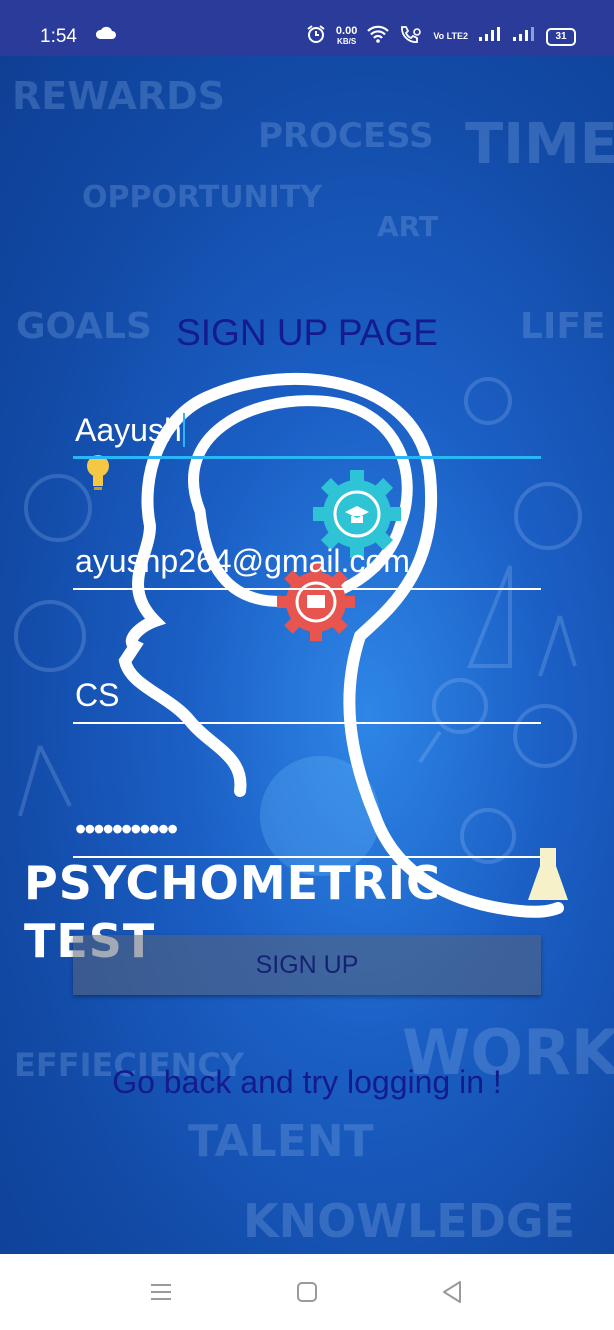 This screenshot has width=614, height=1330. Describe the element at coordinates (561, 36) in the screenshot. I see `battery-icon: 31` at that location.